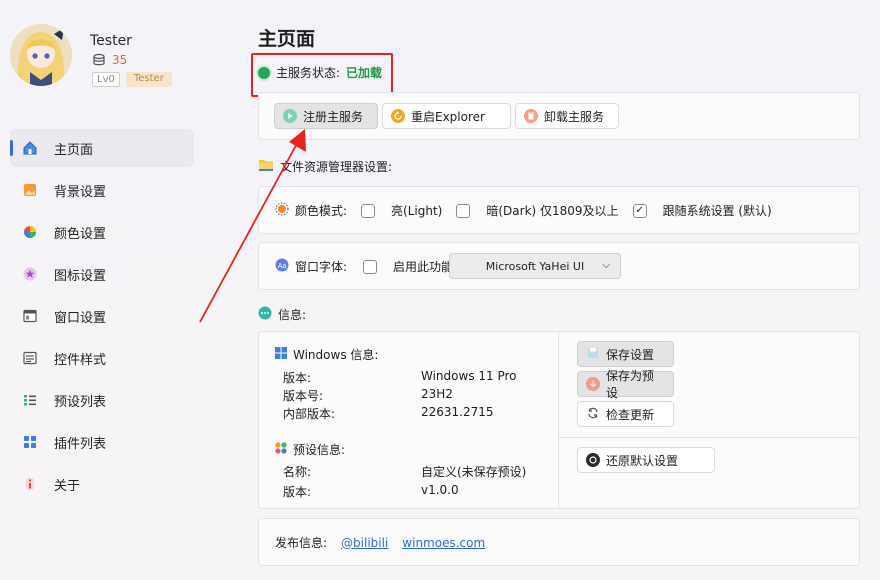  I want to click on preset-info-label: 预设信息:, so click(319, 450).